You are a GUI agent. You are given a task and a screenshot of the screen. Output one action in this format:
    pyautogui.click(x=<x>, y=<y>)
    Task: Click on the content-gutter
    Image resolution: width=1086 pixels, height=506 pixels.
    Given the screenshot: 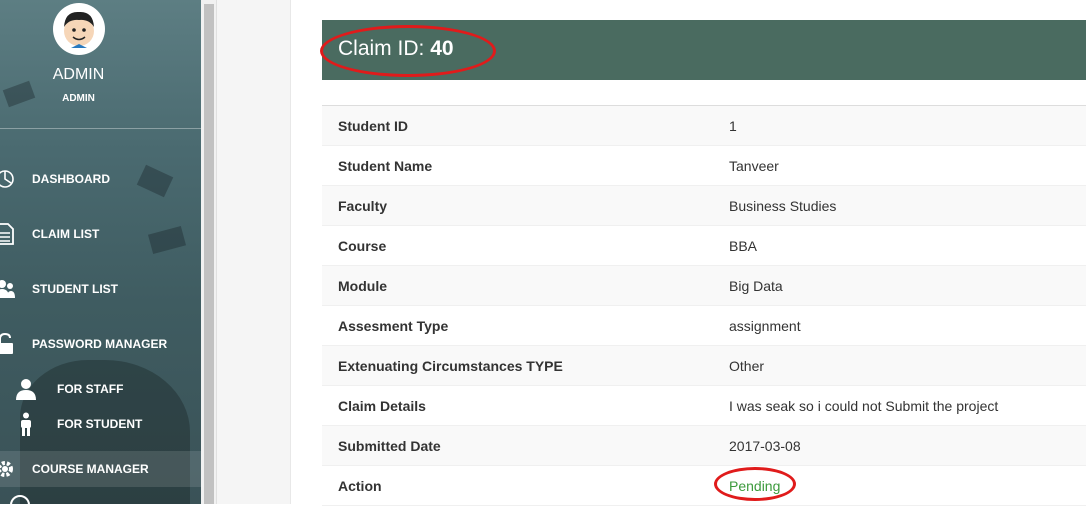 What is the action you would take?
    pyautogui.click(x=254, y=252)
    